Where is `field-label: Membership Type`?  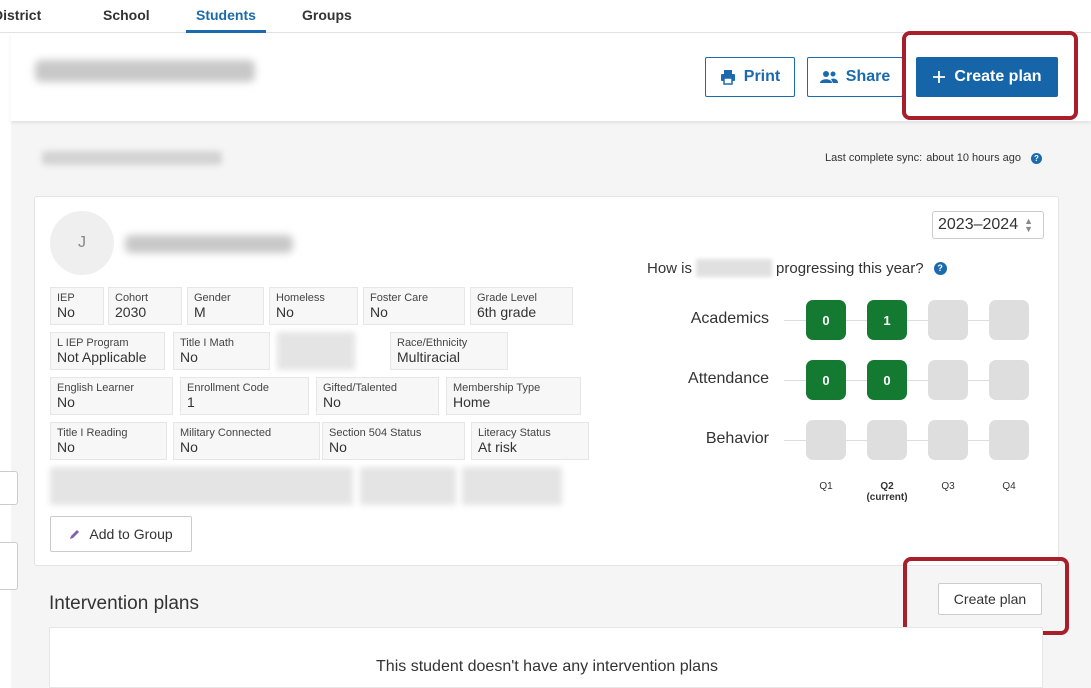 field-label: Membership Type is located at coordinates (497, 388).